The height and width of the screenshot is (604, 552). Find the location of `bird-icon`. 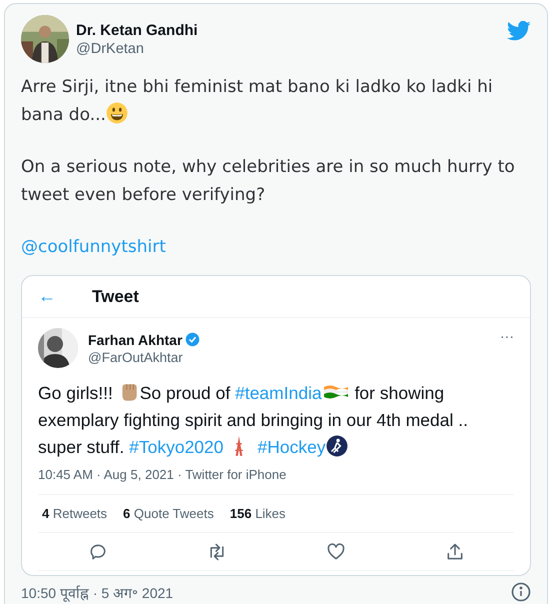

bird-icon is located at coordinates (519, 31).